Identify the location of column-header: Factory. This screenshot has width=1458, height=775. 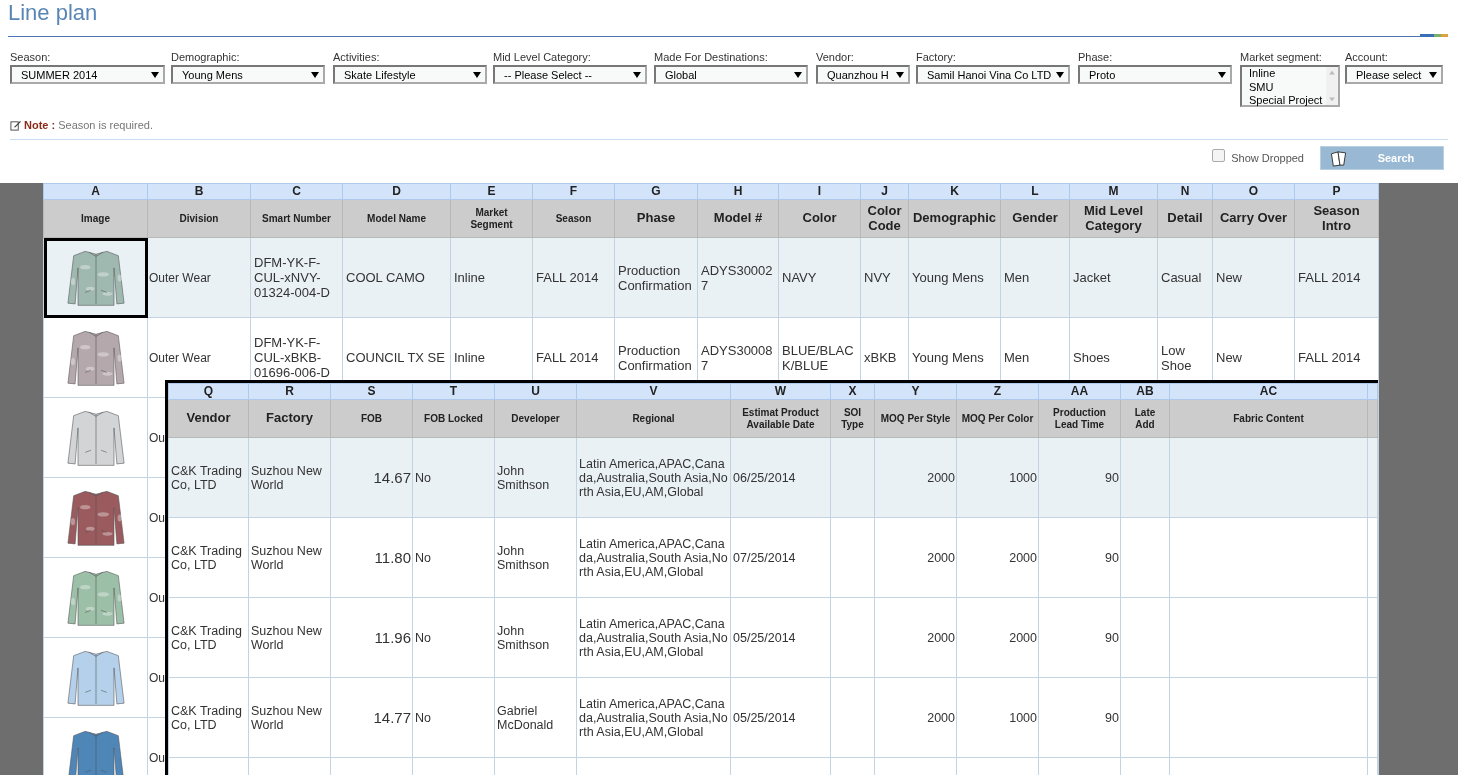
(289, 418).